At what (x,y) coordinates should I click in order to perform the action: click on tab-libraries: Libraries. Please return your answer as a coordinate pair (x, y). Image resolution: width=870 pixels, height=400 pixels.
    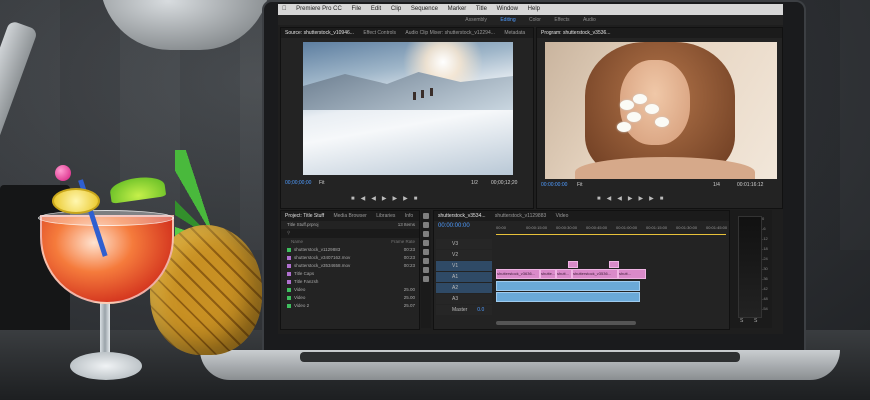
    Looking at the image, I should click on (385, 216).